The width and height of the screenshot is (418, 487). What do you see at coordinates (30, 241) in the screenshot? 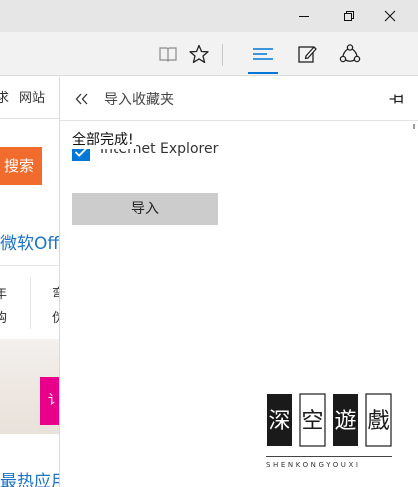
I see `background-page-heading: 微软Offi` at bounding box center [30, 241].